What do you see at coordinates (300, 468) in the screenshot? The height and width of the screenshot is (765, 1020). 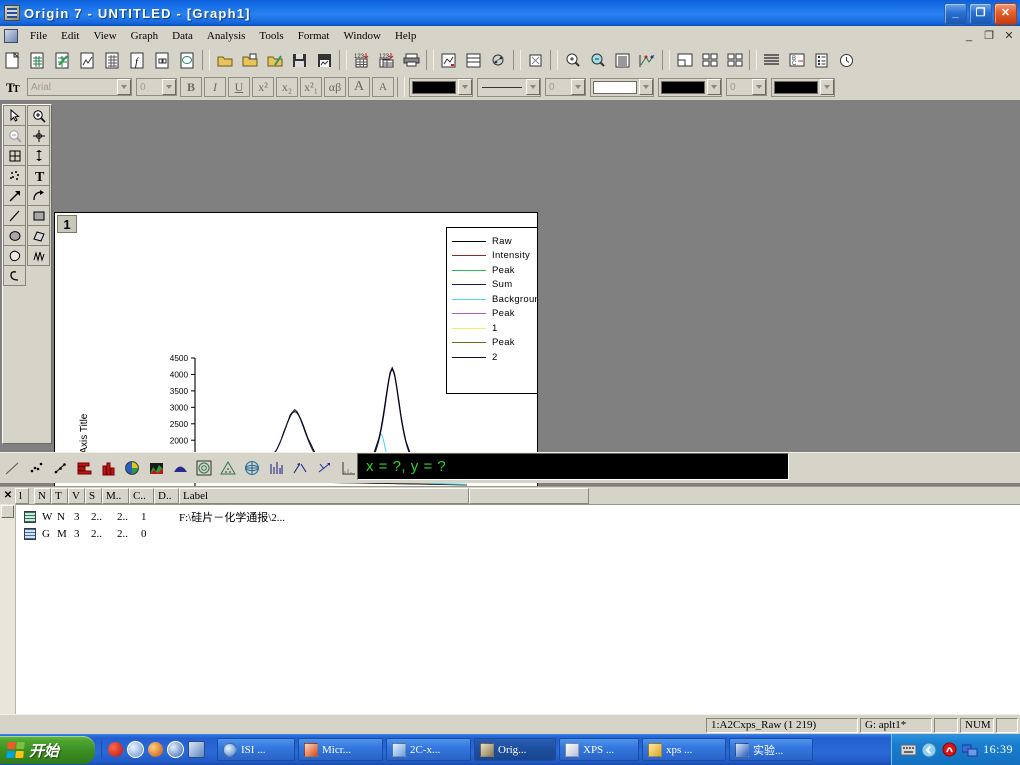 I see `vector-plot-icon` at bounding box center [300, 468].